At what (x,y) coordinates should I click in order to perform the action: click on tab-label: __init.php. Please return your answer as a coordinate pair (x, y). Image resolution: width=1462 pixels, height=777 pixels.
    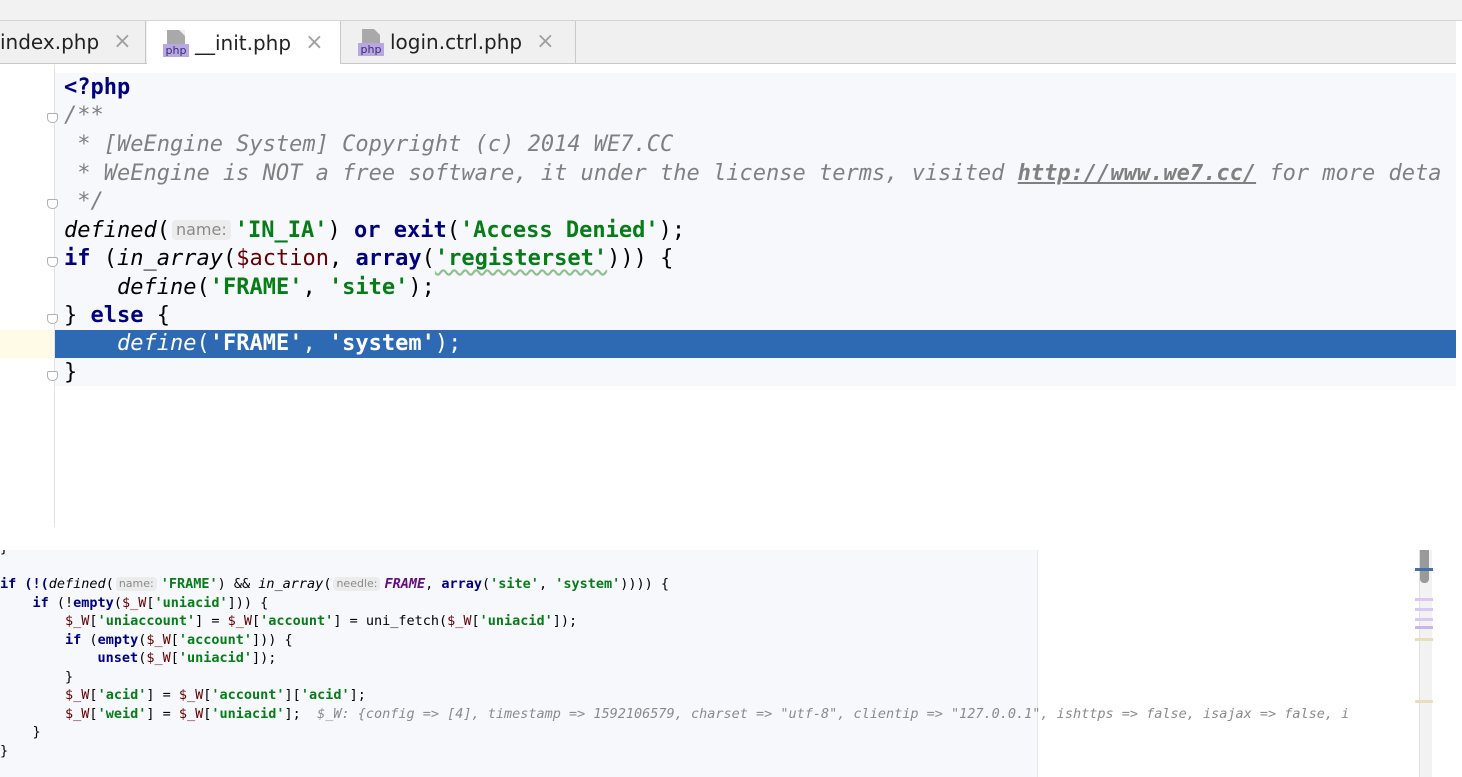
    Looking at the image, I should click on (243, 42).